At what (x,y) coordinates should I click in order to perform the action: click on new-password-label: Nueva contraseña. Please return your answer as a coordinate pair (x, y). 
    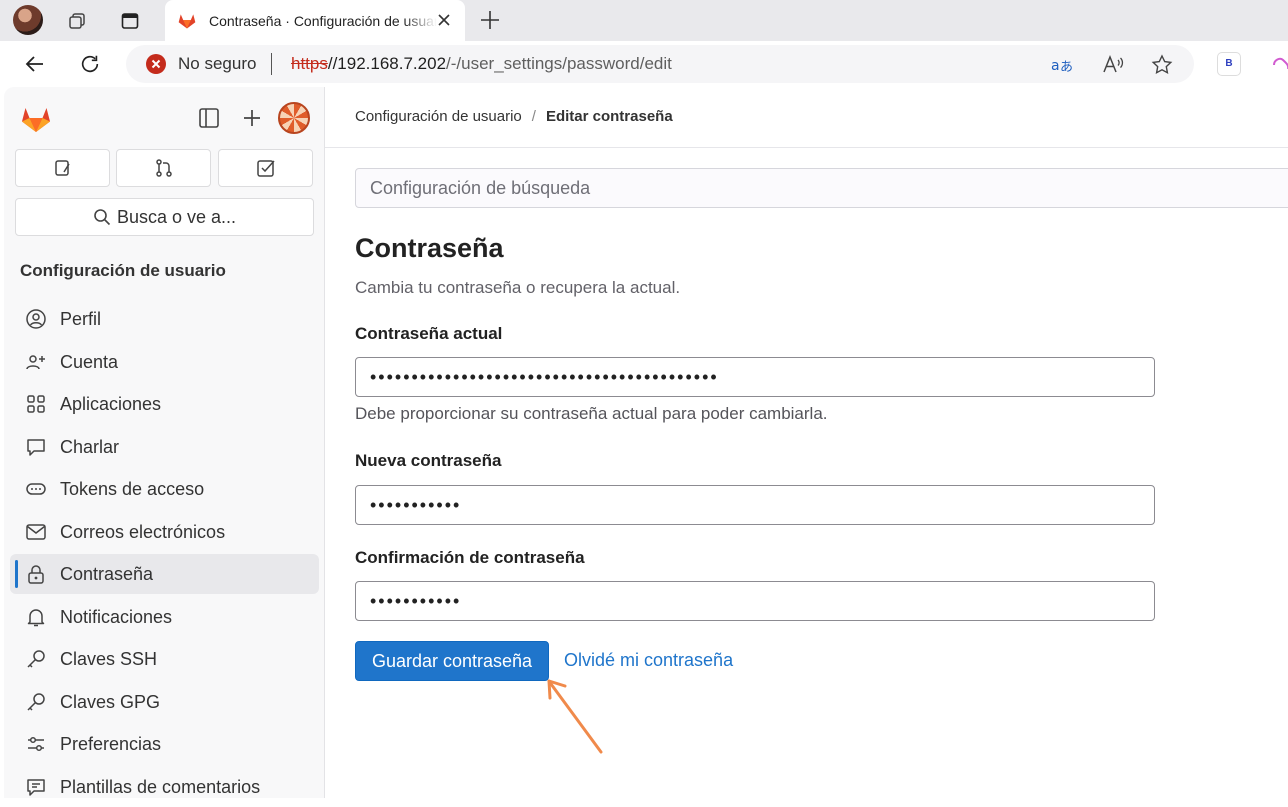
    Looking at the image, I should click on (428, 460).